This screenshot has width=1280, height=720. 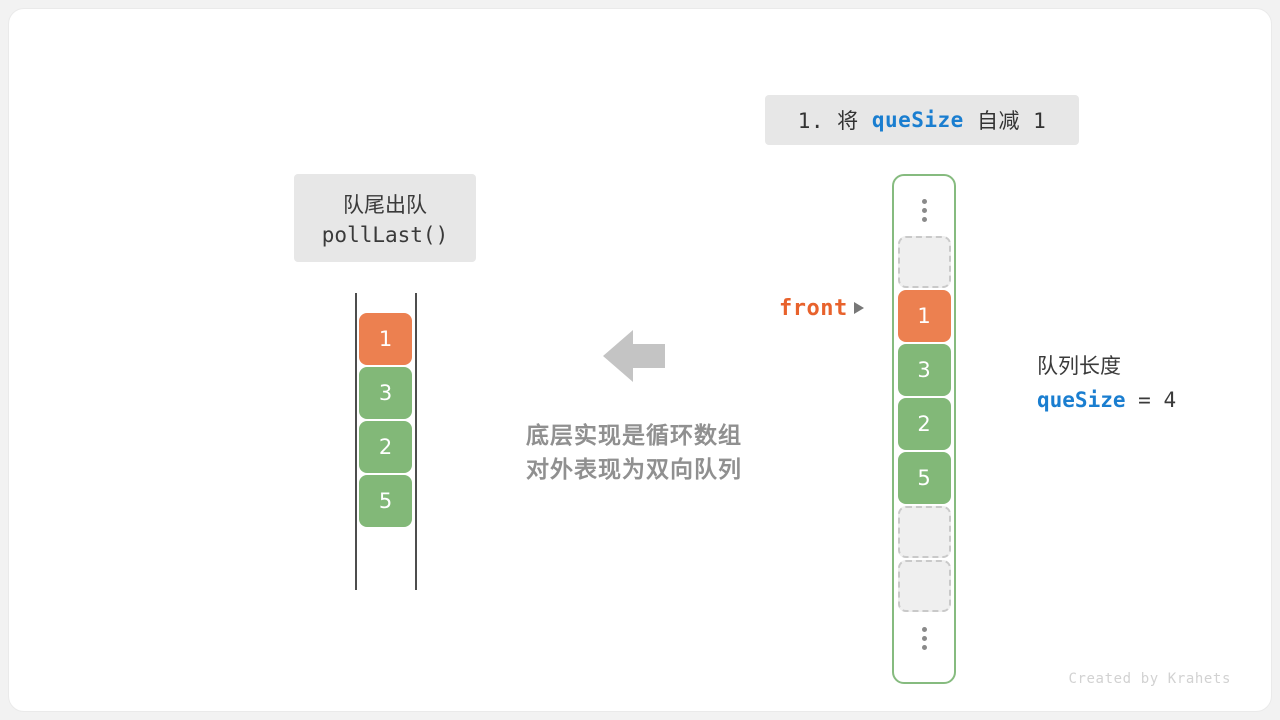 I want to click on circular-cell: 1, so click(x=924, y=316).